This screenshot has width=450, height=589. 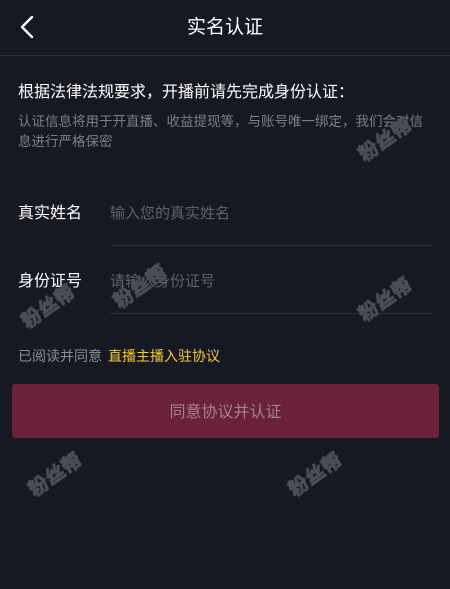 I want to click on notice-main-text: 根据法律法规要求，开播前请先完成身份认证：, so click(x=186, y=91).